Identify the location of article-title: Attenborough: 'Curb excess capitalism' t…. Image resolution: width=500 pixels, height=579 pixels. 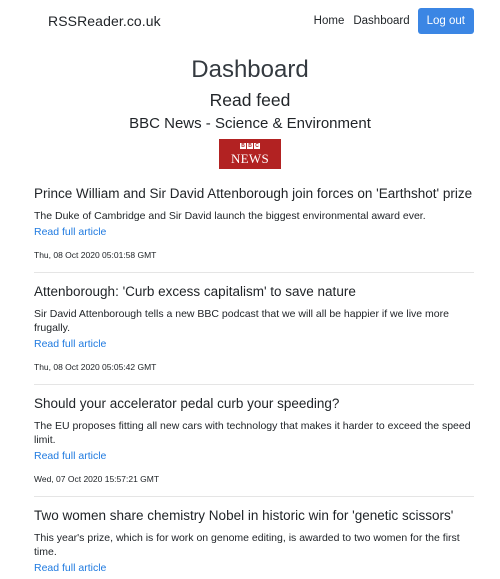
(195, 291).